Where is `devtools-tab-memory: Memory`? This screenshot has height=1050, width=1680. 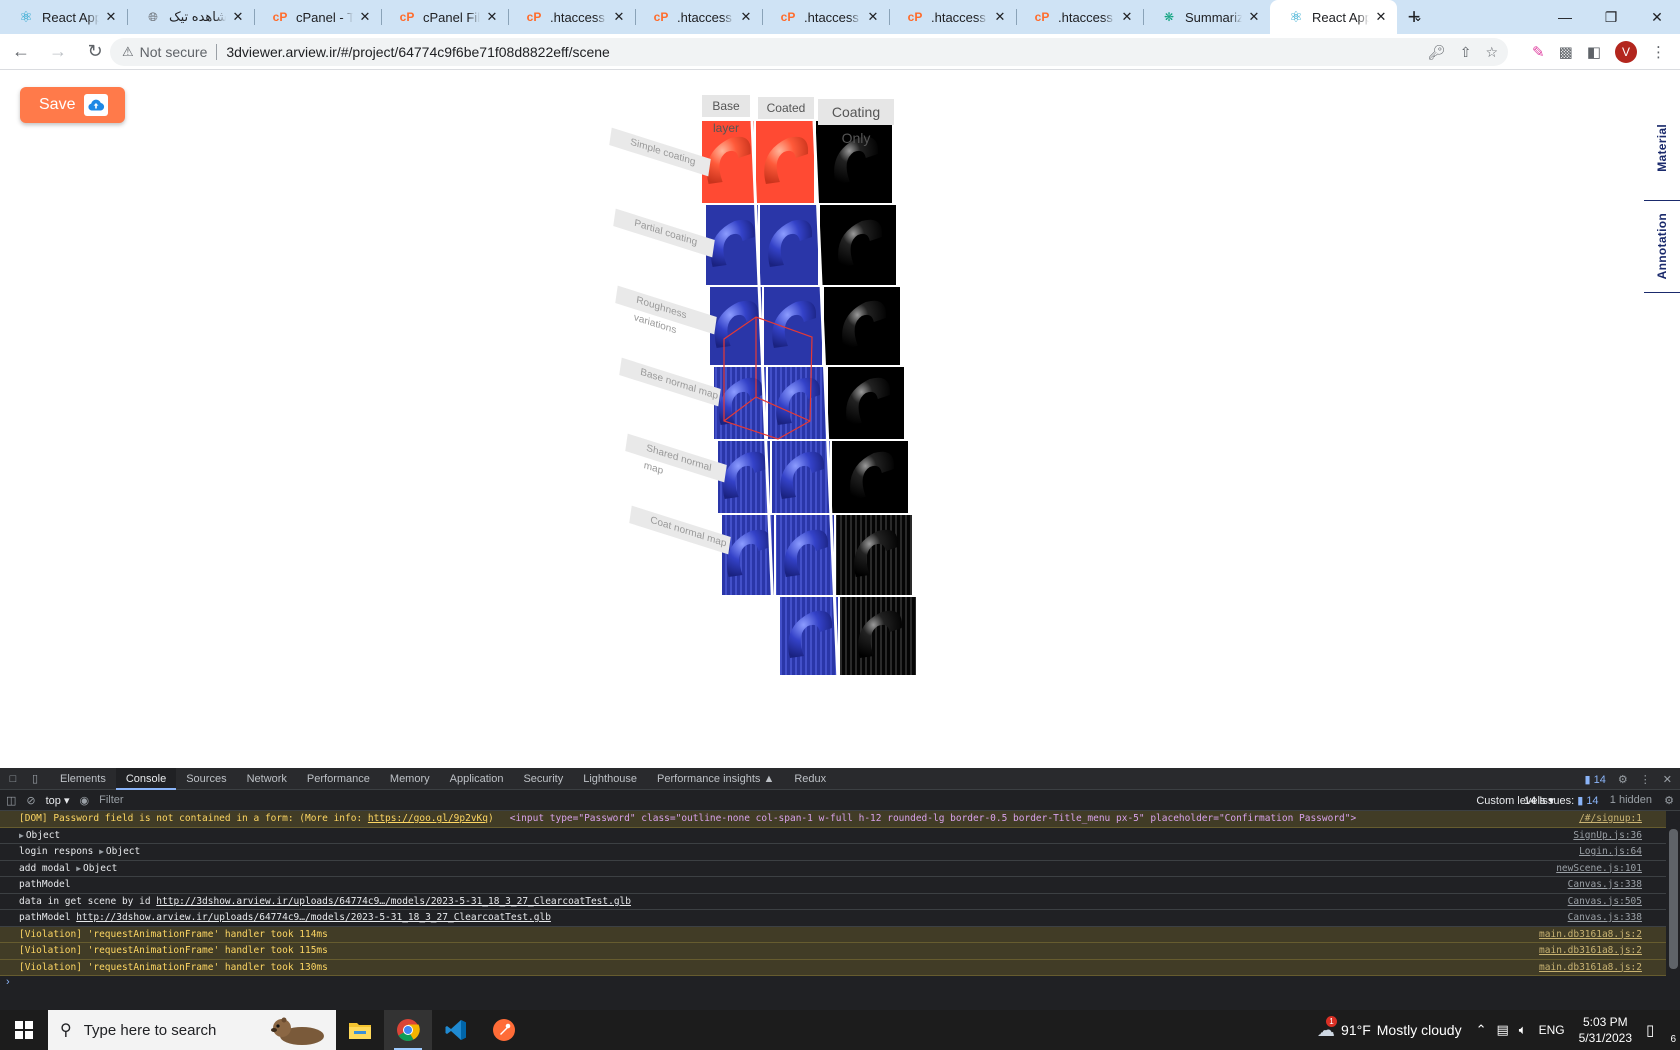
devtools-tab-memory: Memory is located at coordinates (410, 779).